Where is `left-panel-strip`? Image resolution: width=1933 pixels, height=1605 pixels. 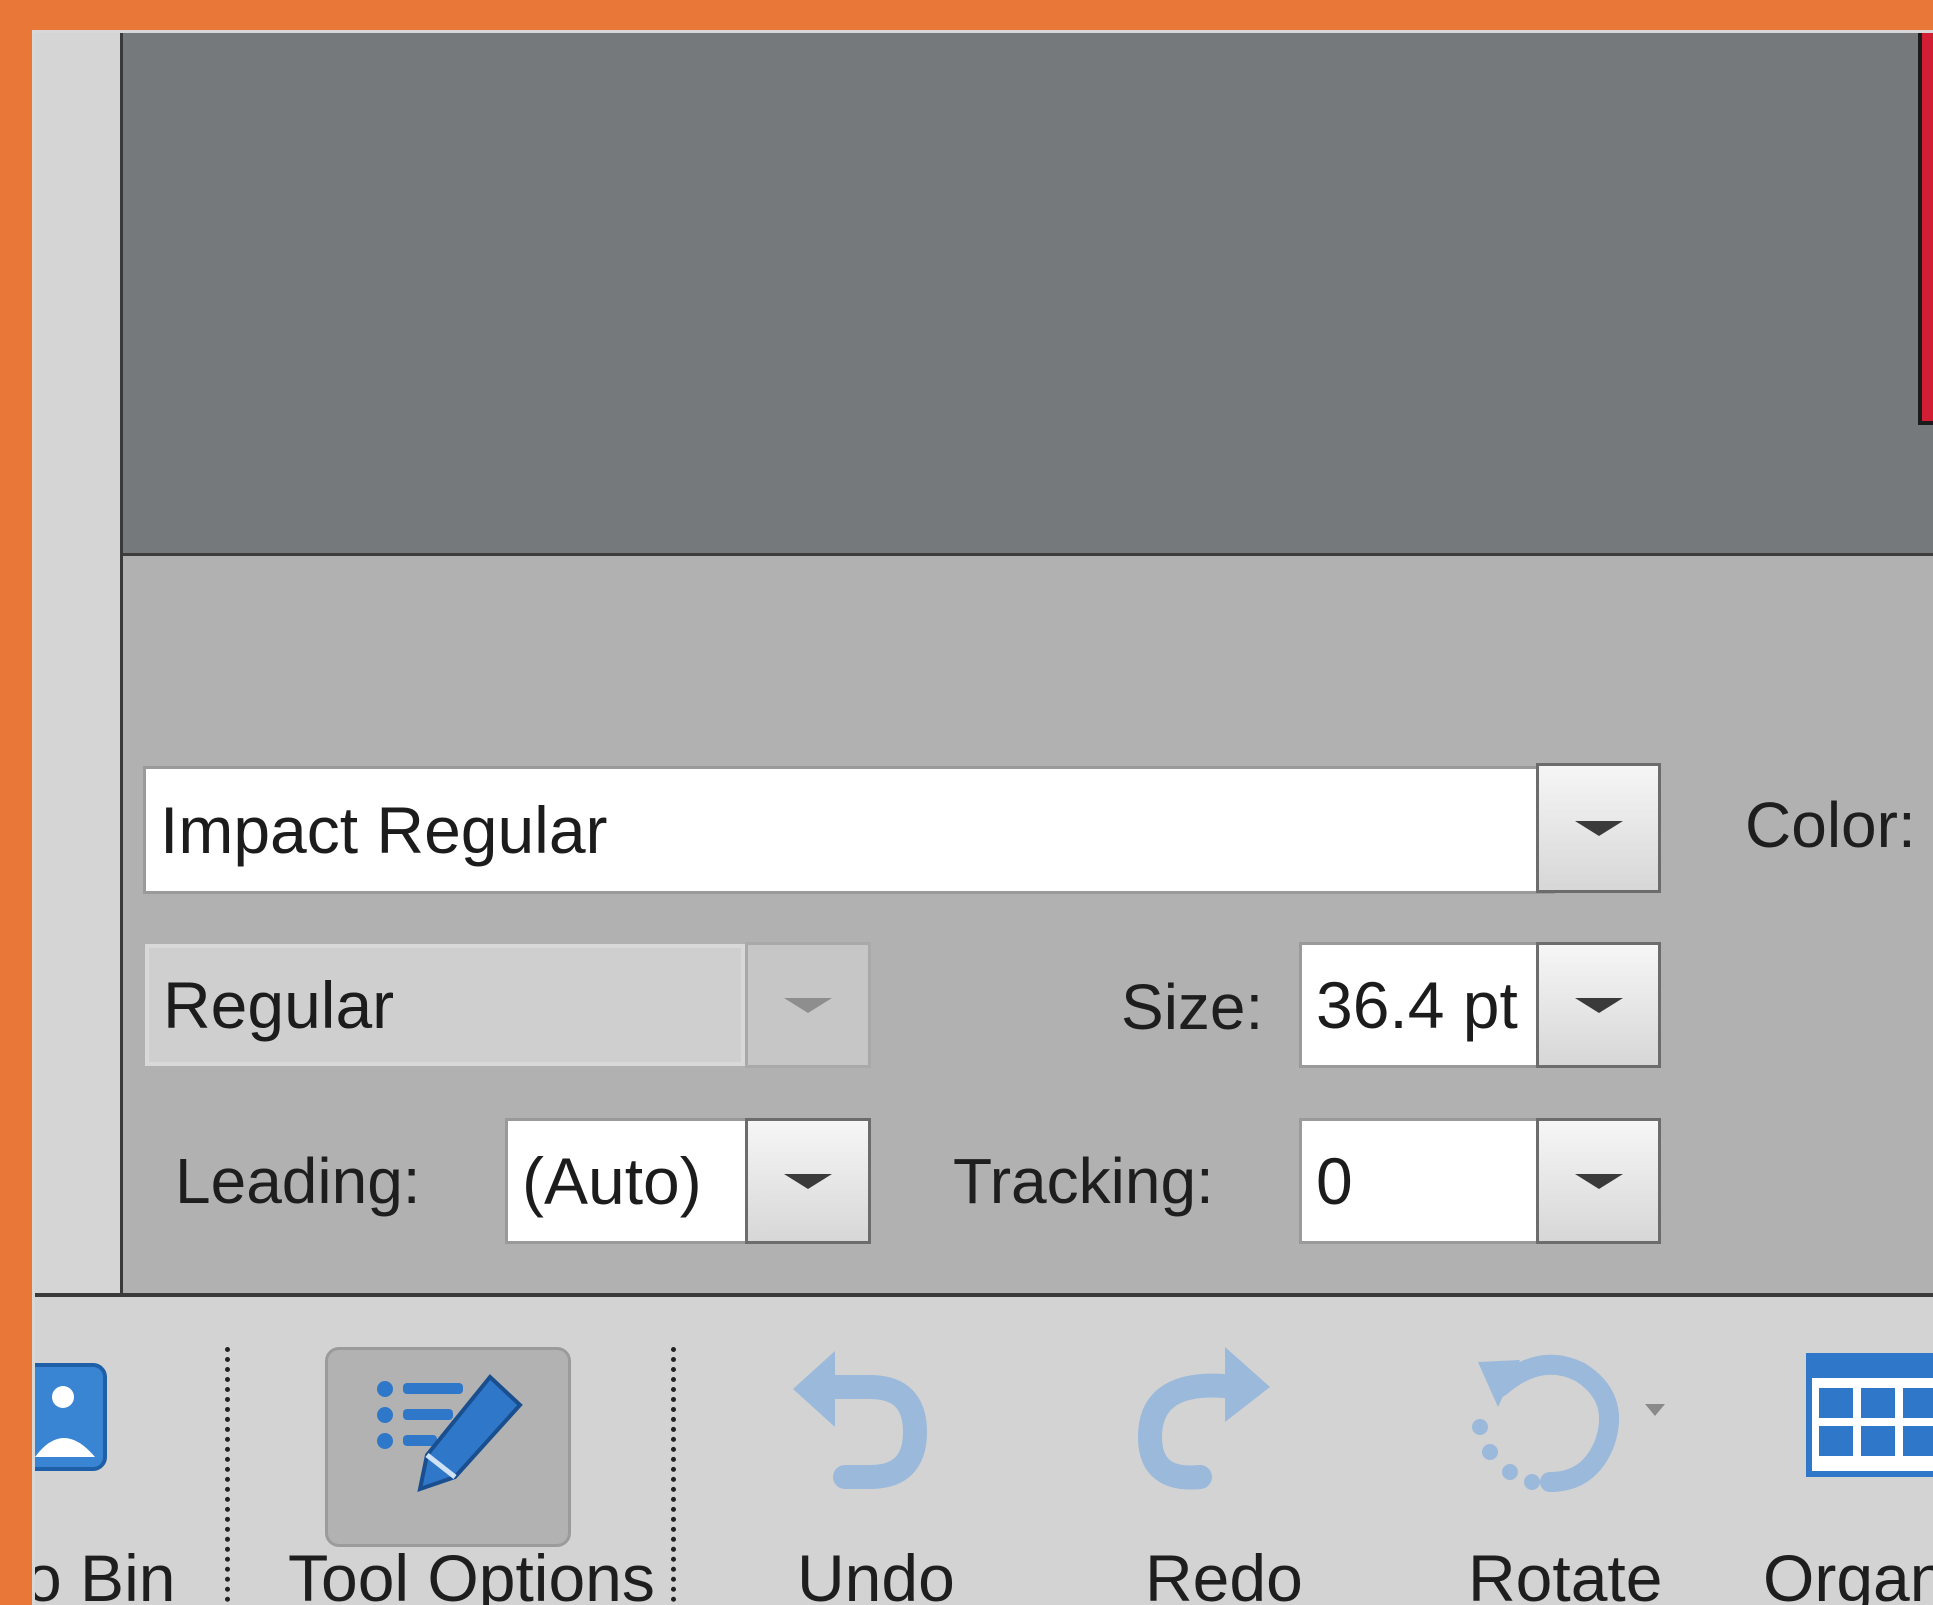
left-panel-strip is located at coordinates (79, 663).